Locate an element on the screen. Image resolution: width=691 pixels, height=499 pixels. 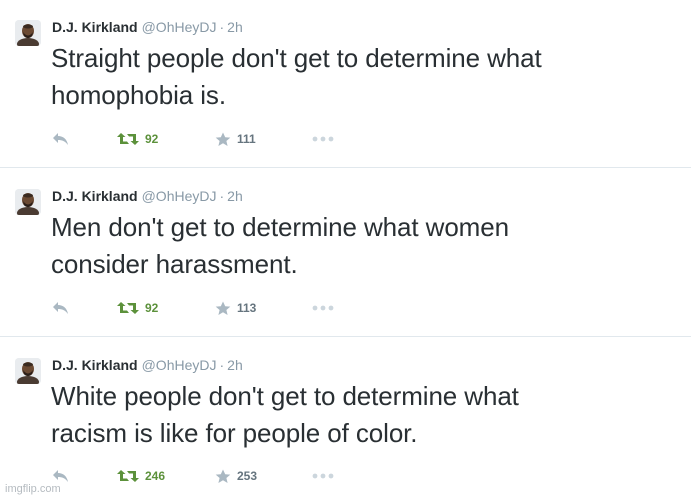
retweet-button: 246 is located at coordinates (141, 476).